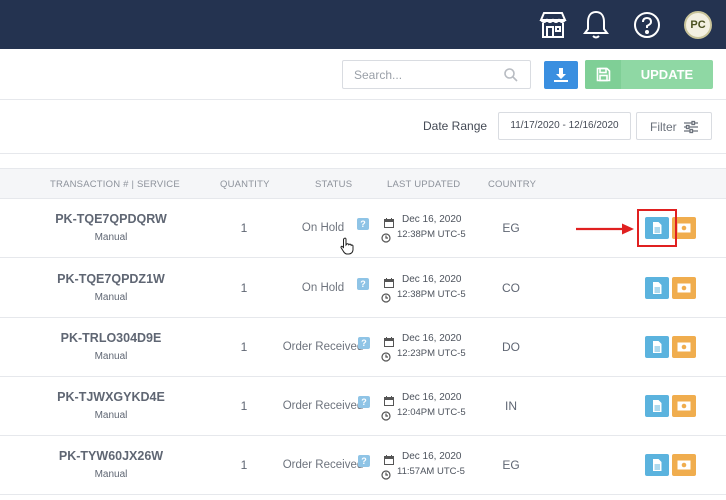 The height and width of the screenshot is (500, 726). Describe the element at coordinates (564, 126) in the screenshot. I see `date-range-picker: 11/17/2020 - 12/16/2020` at that location.